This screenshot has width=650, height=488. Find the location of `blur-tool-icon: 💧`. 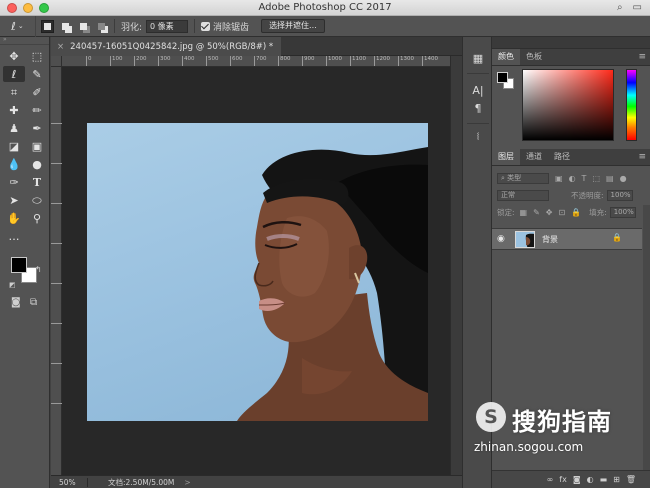

blur-tool-icon: 💧 is located at coordinates (14, 164).